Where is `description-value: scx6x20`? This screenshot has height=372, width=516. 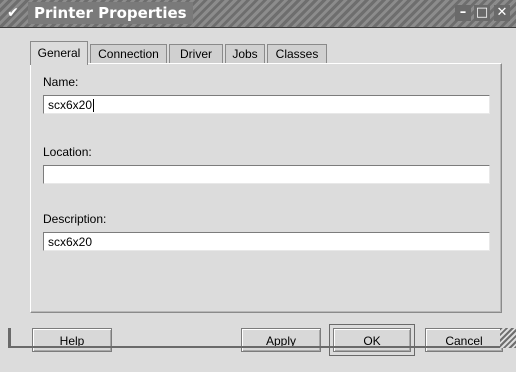
description-value: scx6x20 is located at coordinates (70, 242).